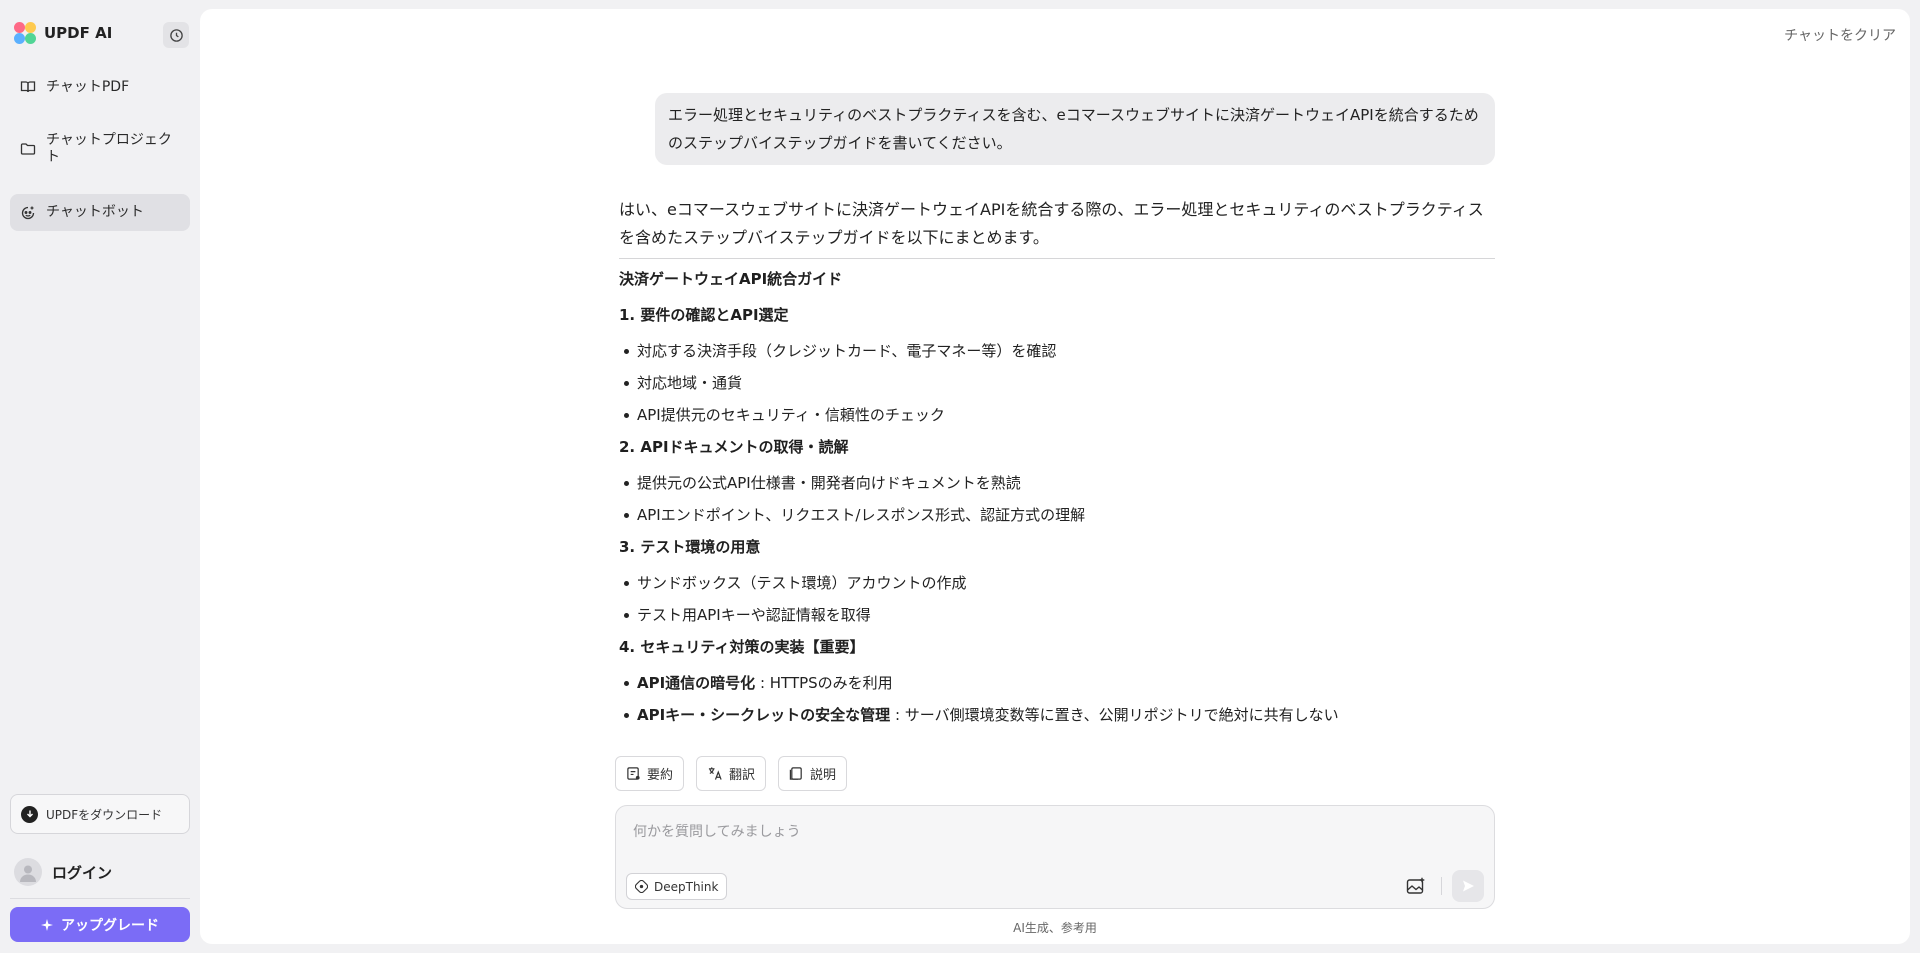 The image size is (1920, 953). Describe the element at coordinates (82, 872) in the screenshot. I see `login-label: ログイン` at that location.